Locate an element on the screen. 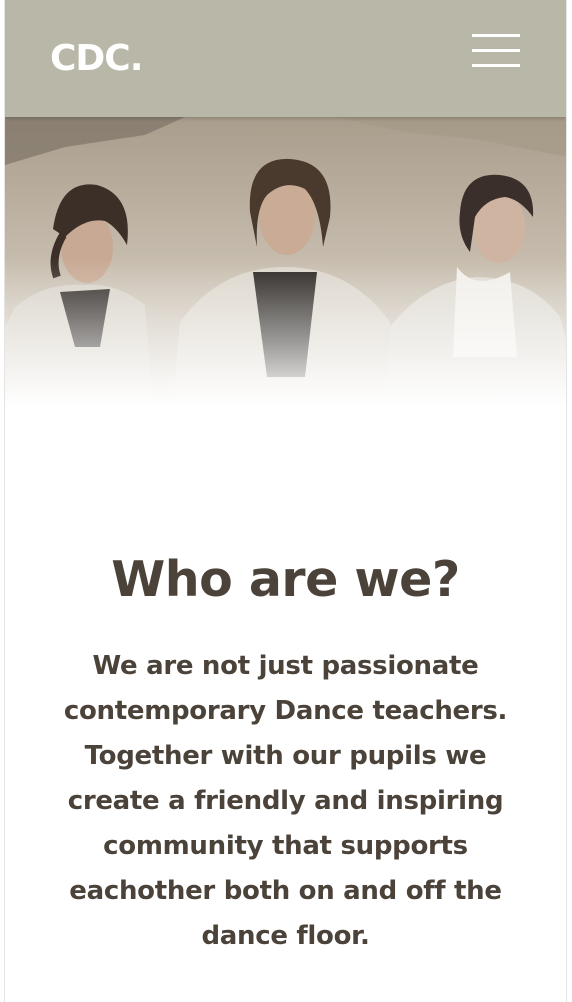  section-heading: Who are we? is located at coordinates (285, 579).